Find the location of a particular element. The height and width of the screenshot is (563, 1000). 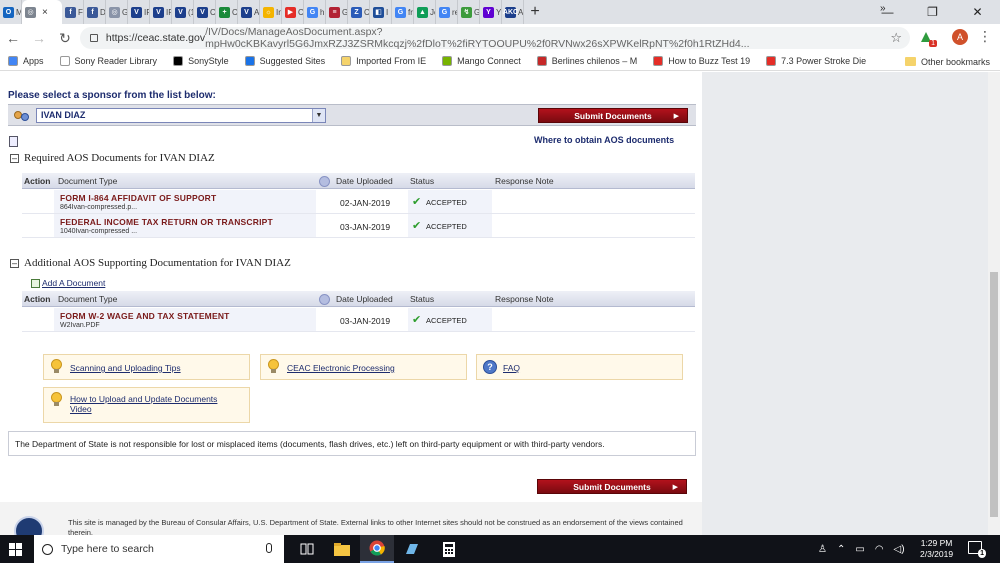

taskbar-clock: 1:29 PM 2/3/2019 is located at coordinates (936, 549).